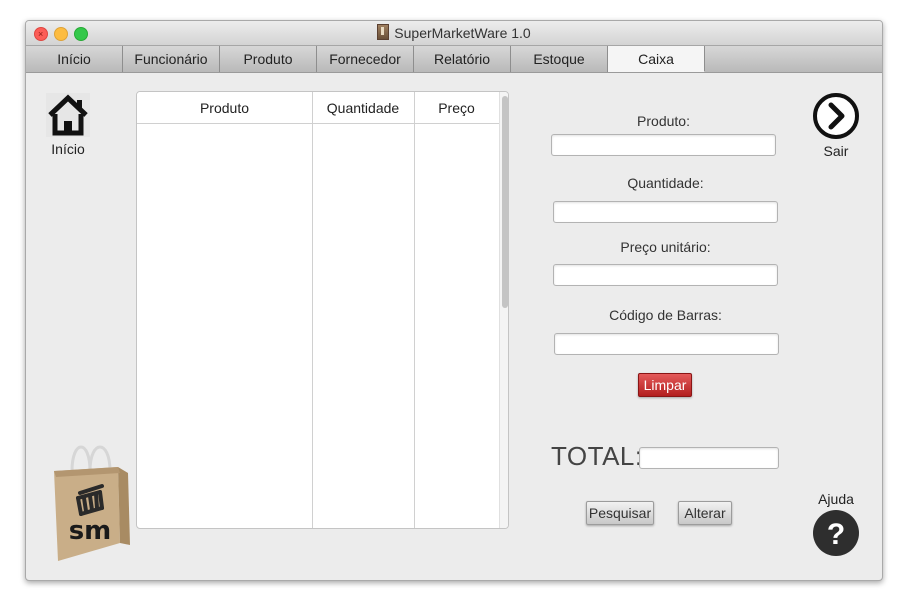 The width and height of the screenshot is (900, 600). I want to click on chevron-right-circle-icon, so click(836, 118).